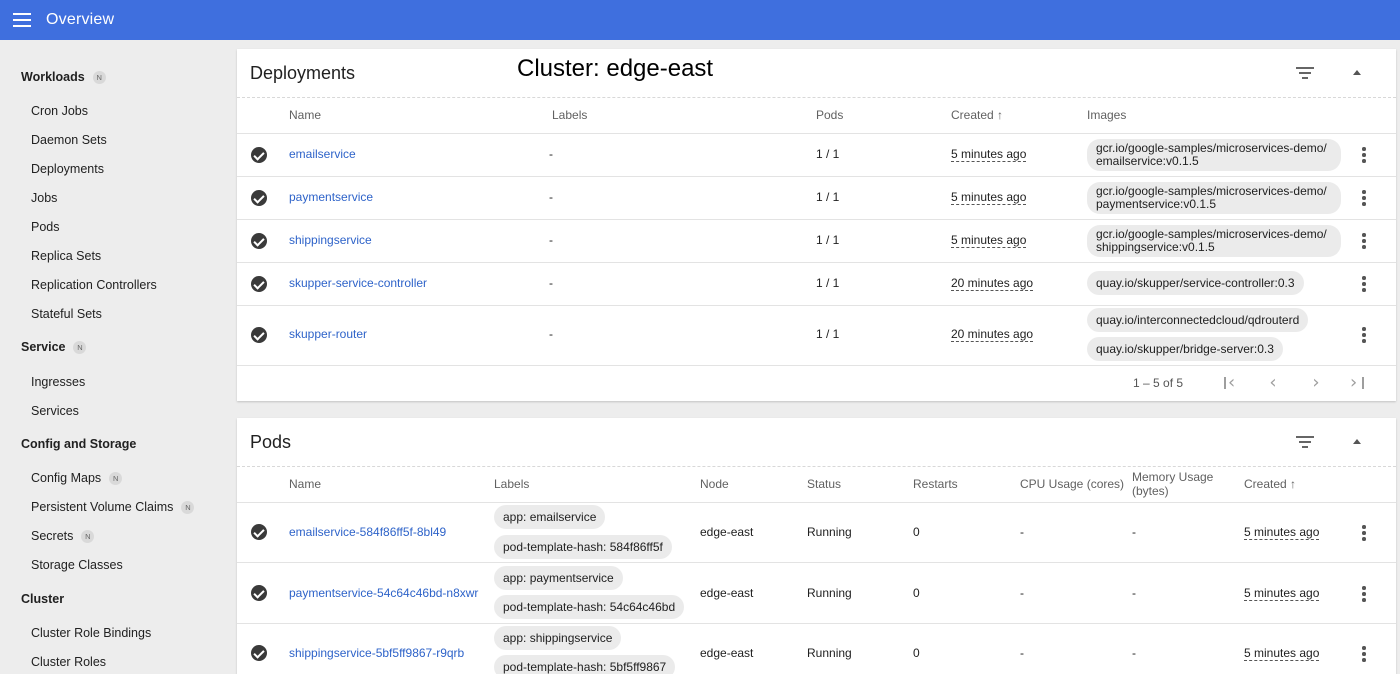 The height and width of the screenshot is (674, 1400). What do you see at coordinates (67, 169) in the screenshot?
I see `sidebar-item-deployments: Deployments` at bounding box center [67, 169].